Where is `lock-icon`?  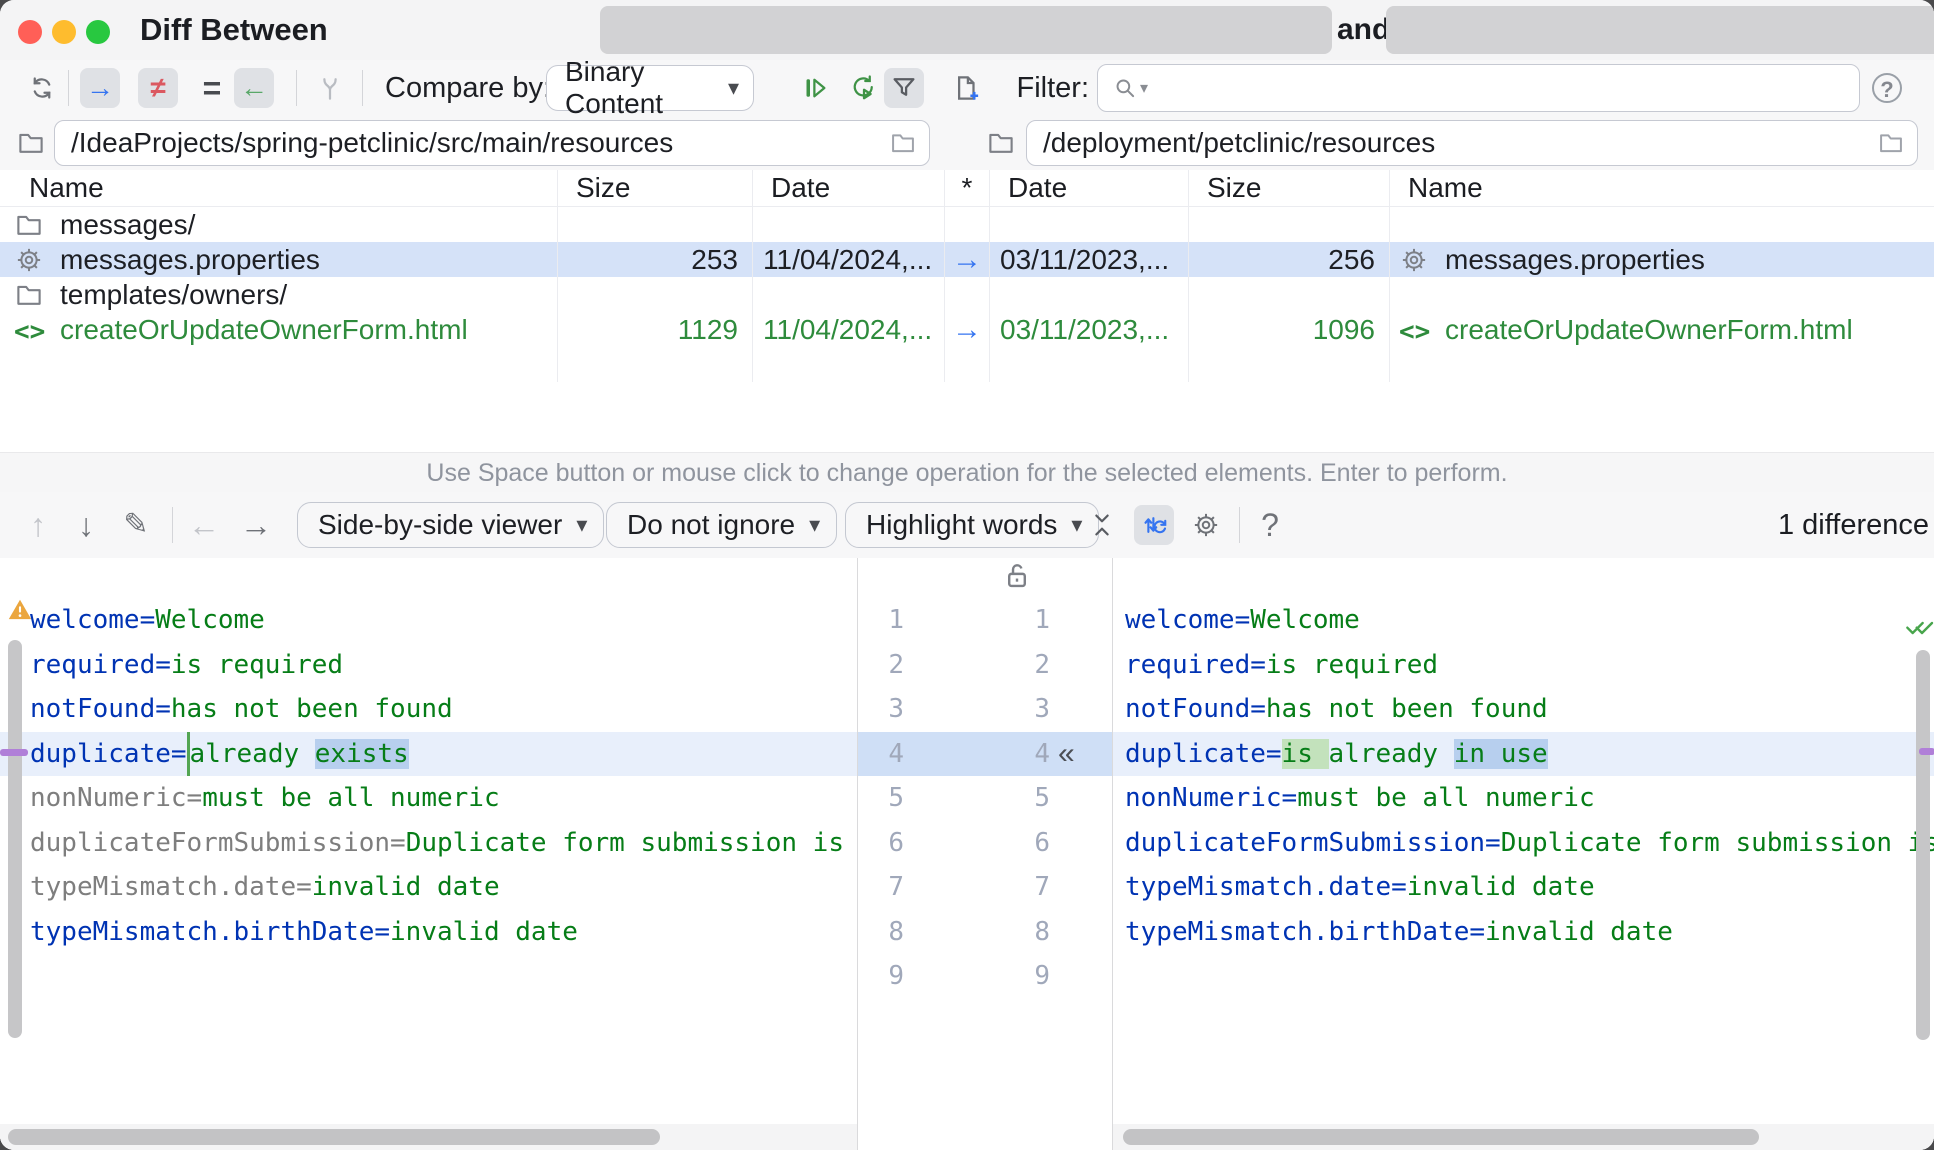
lock-icon is located at coordinates (1017, 576).